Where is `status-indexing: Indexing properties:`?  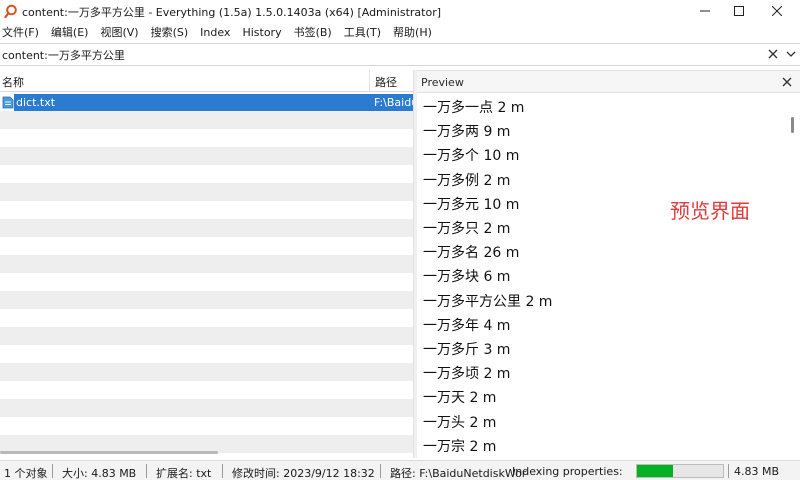 status-indexing: Indexing properties: is located at coordinates (567, 471).